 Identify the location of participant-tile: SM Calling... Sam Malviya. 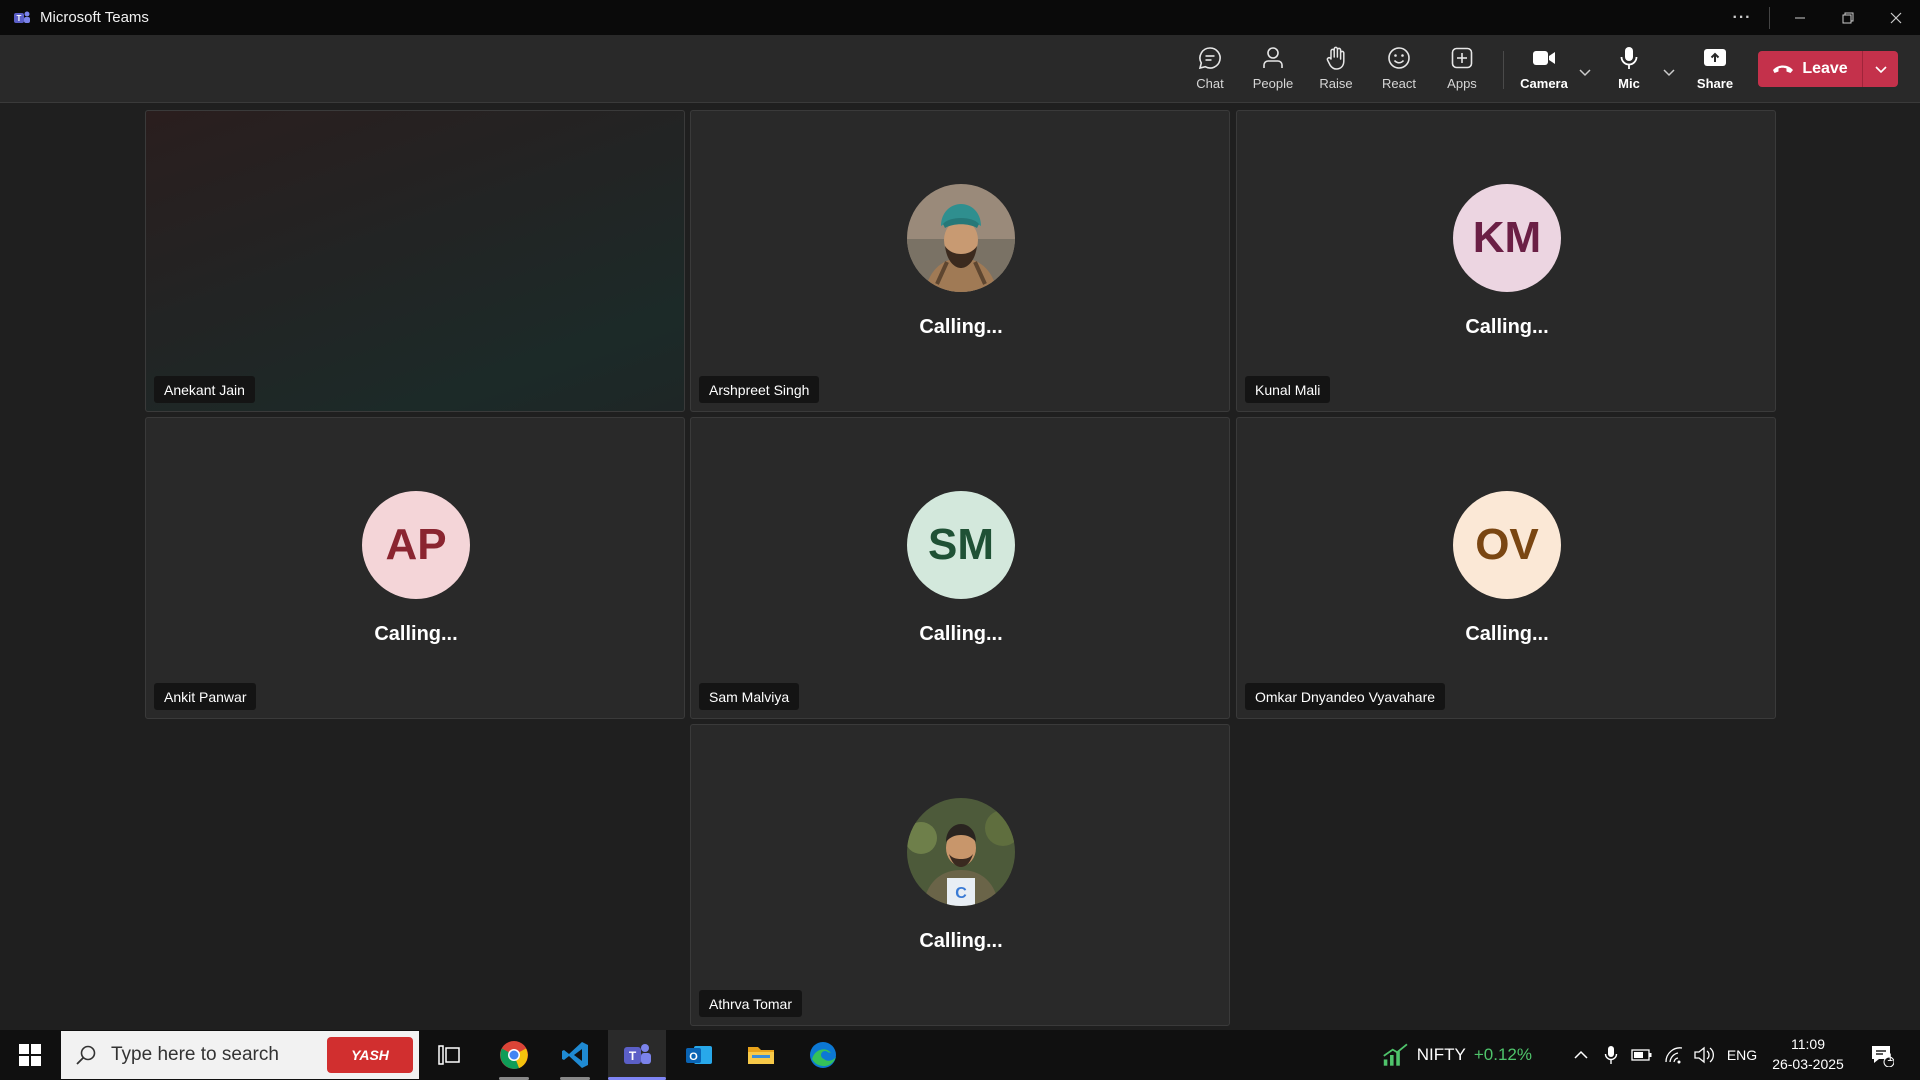
(960, 568).